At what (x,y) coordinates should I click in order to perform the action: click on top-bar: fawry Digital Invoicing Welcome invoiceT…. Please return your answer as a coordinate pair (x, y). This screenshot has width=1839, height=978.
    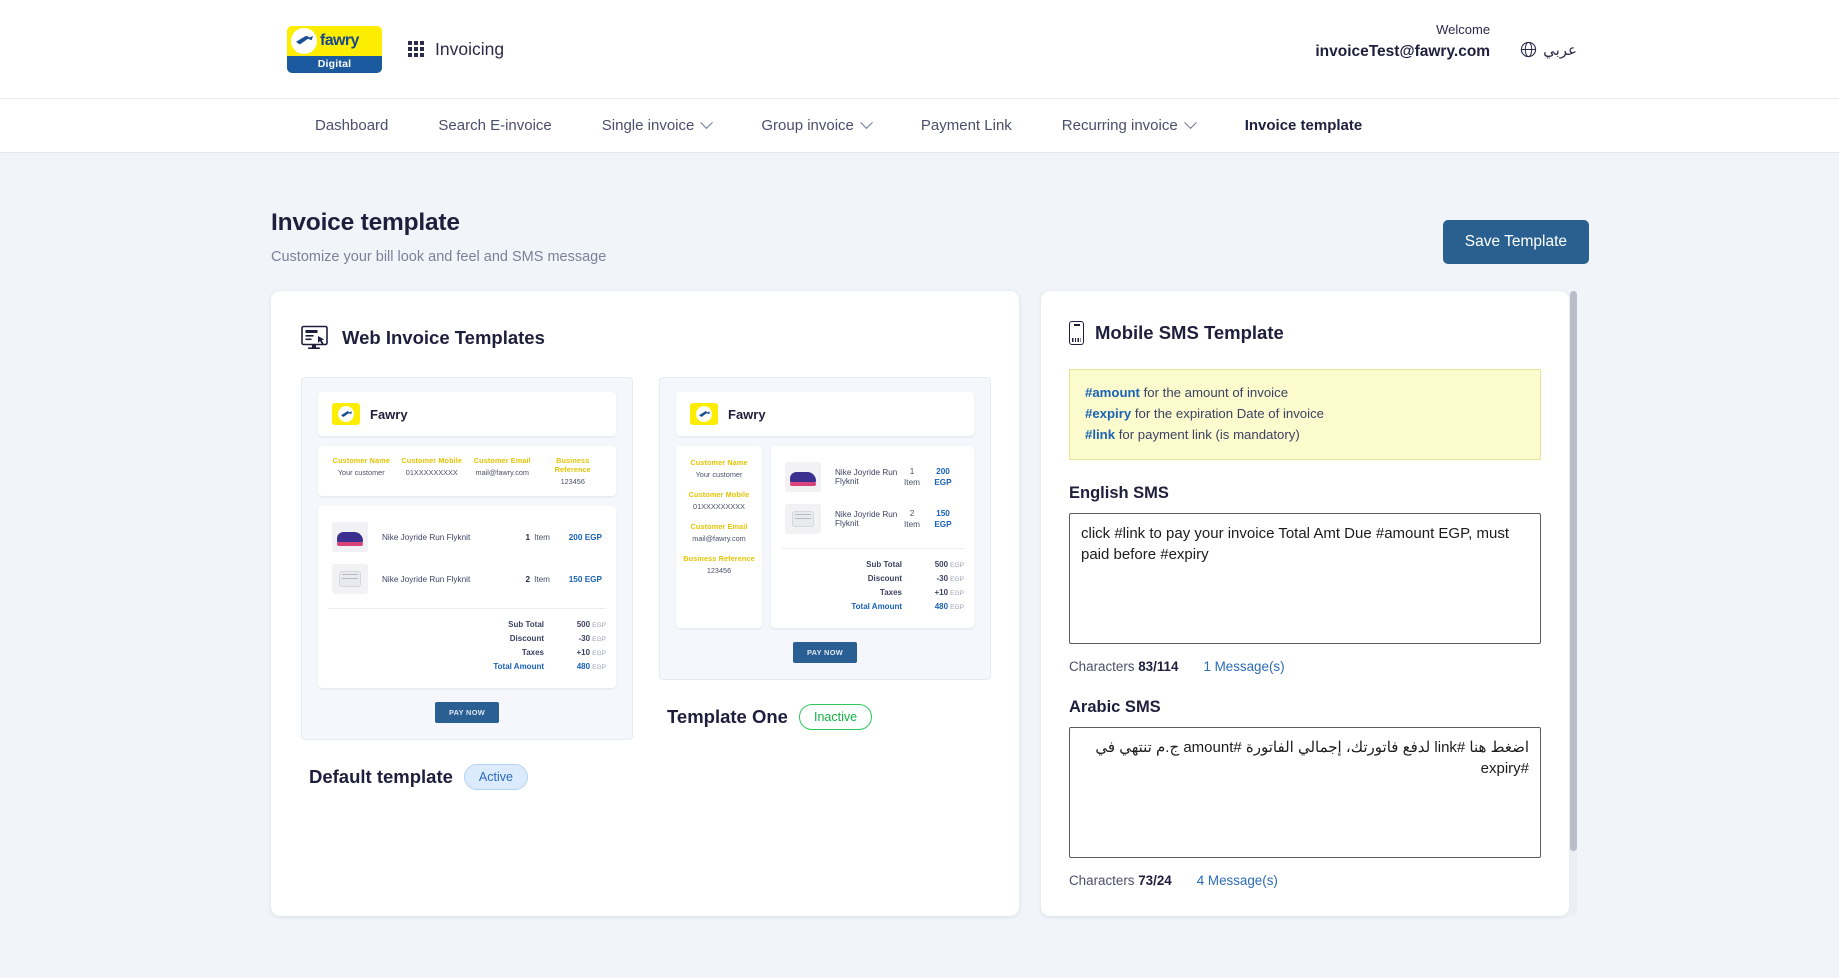
    Looking at the image, I should click on (919, 49).